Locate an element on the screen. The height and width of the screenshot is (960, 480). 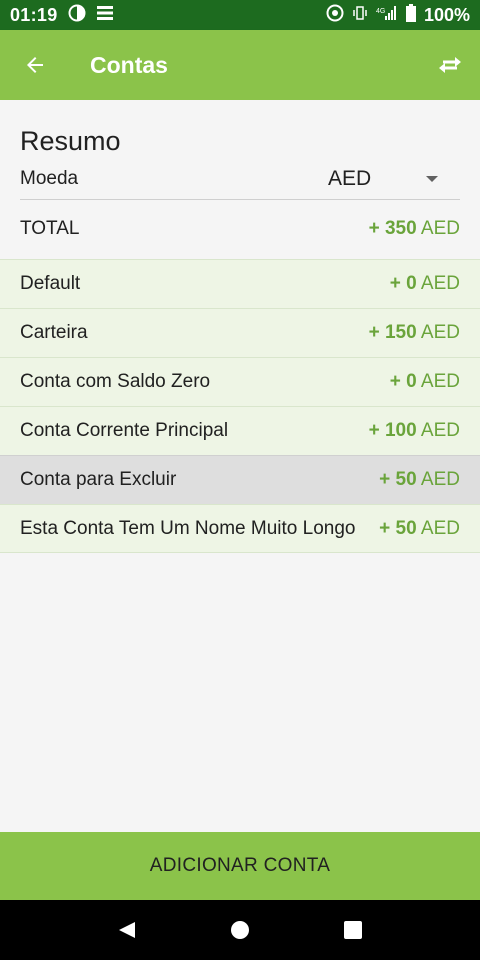
currency-label: Moeda is located at coordinates (49, 178).